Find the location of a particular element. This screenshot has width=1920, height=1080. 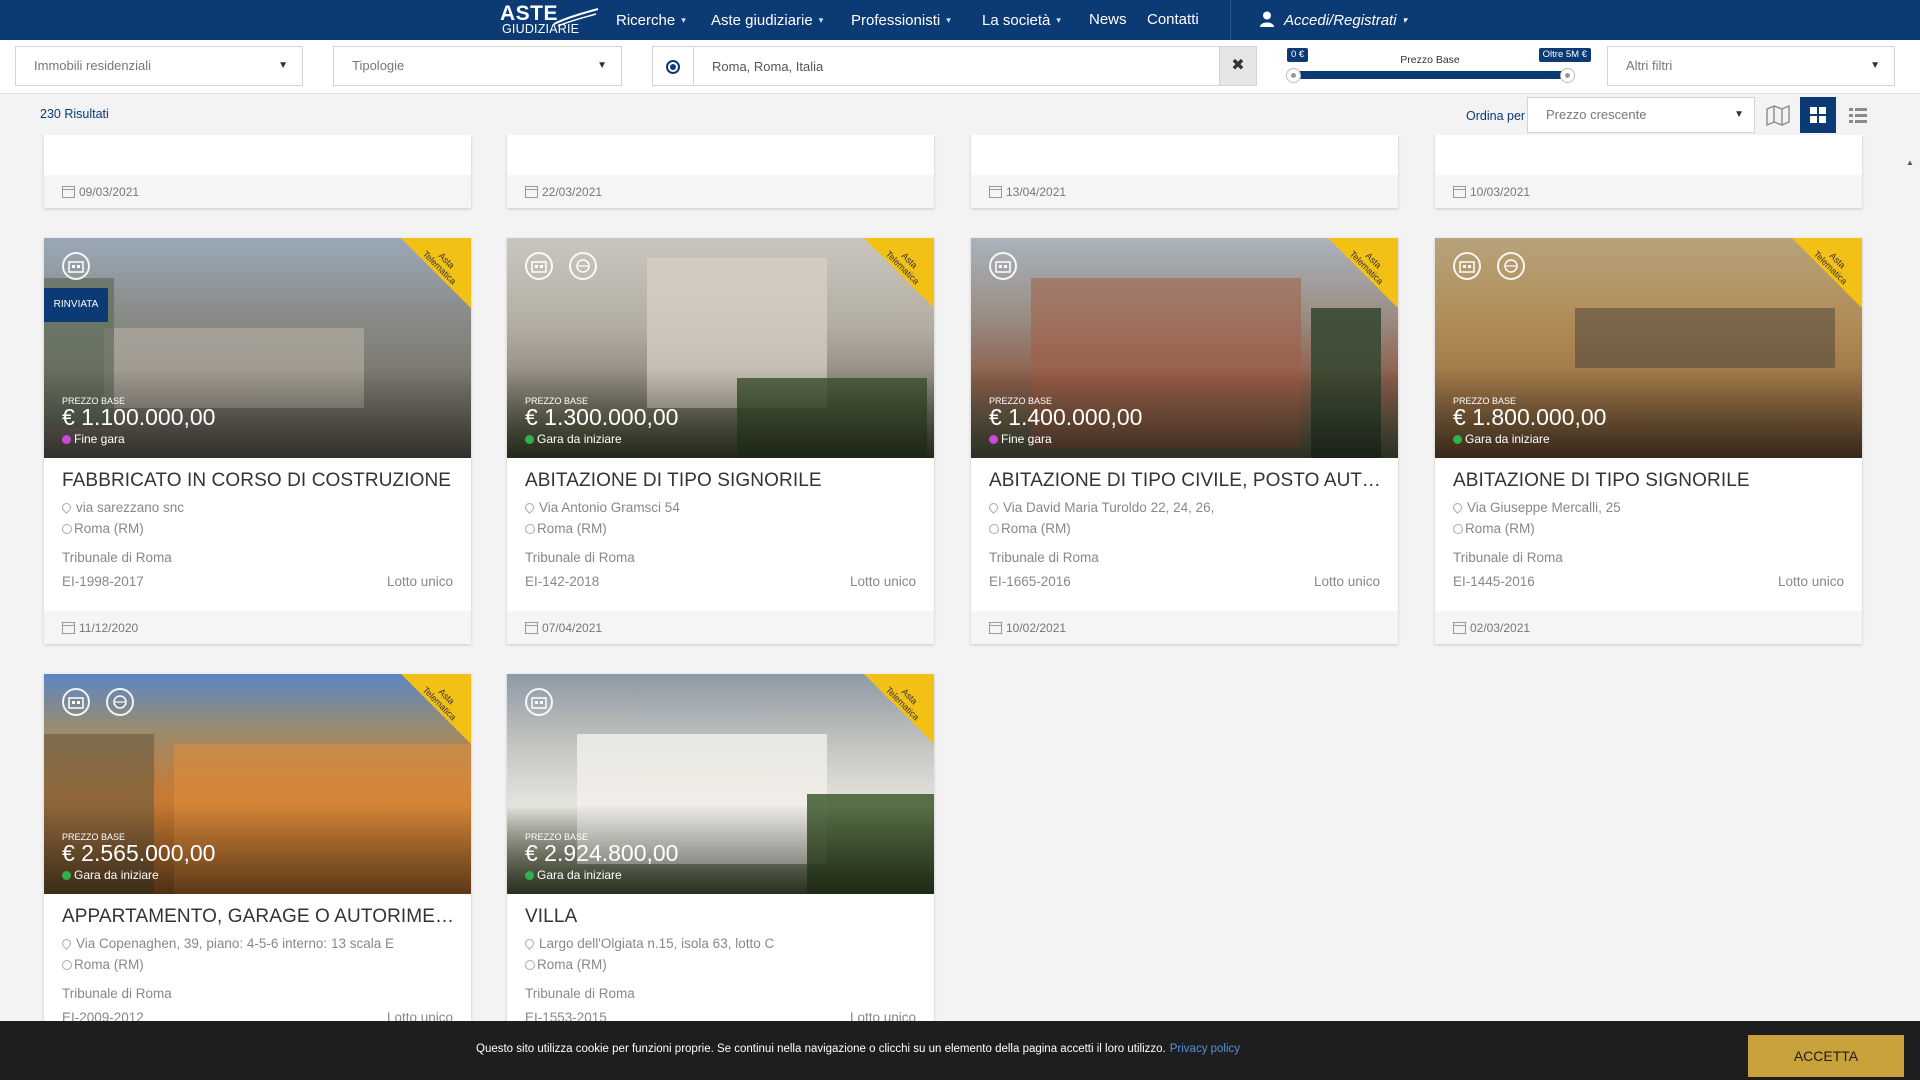

result-card: 13/04/2021 is located at coordinates (1184, 171).